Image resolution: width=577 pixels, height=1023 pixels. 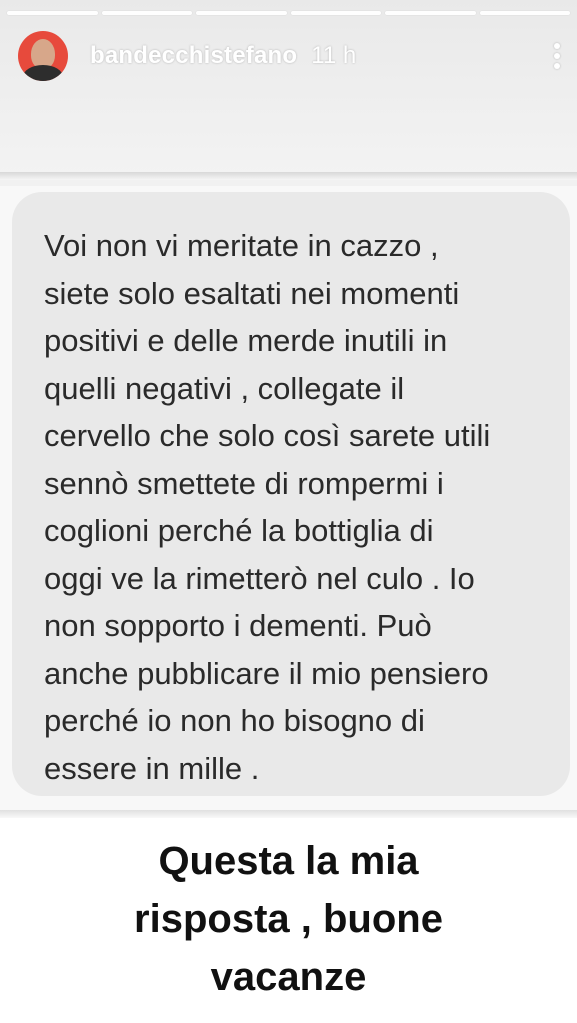 What do you see at coordinates (288, 13) in the screenshot?
I see `story-progress-bar` at bounding box center [288, 13].